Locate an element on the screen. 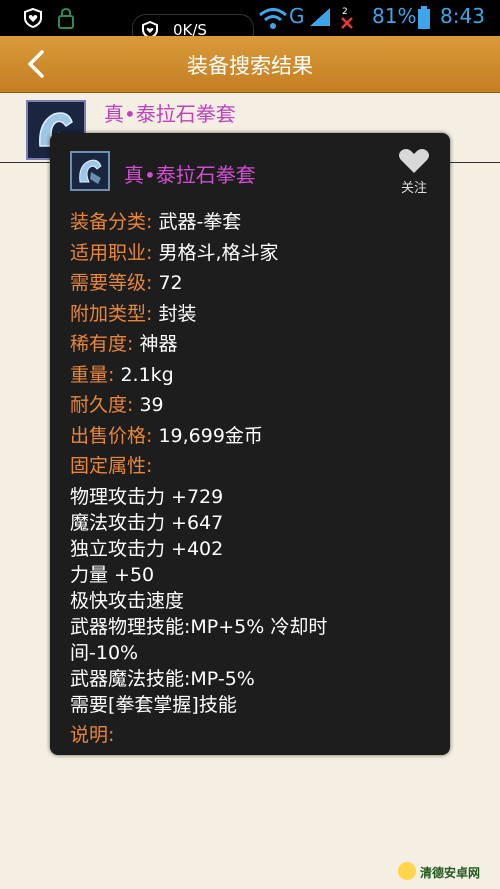 This screenshot has width=500, height=889. wifi-icon is located at coordinates (273, 18).